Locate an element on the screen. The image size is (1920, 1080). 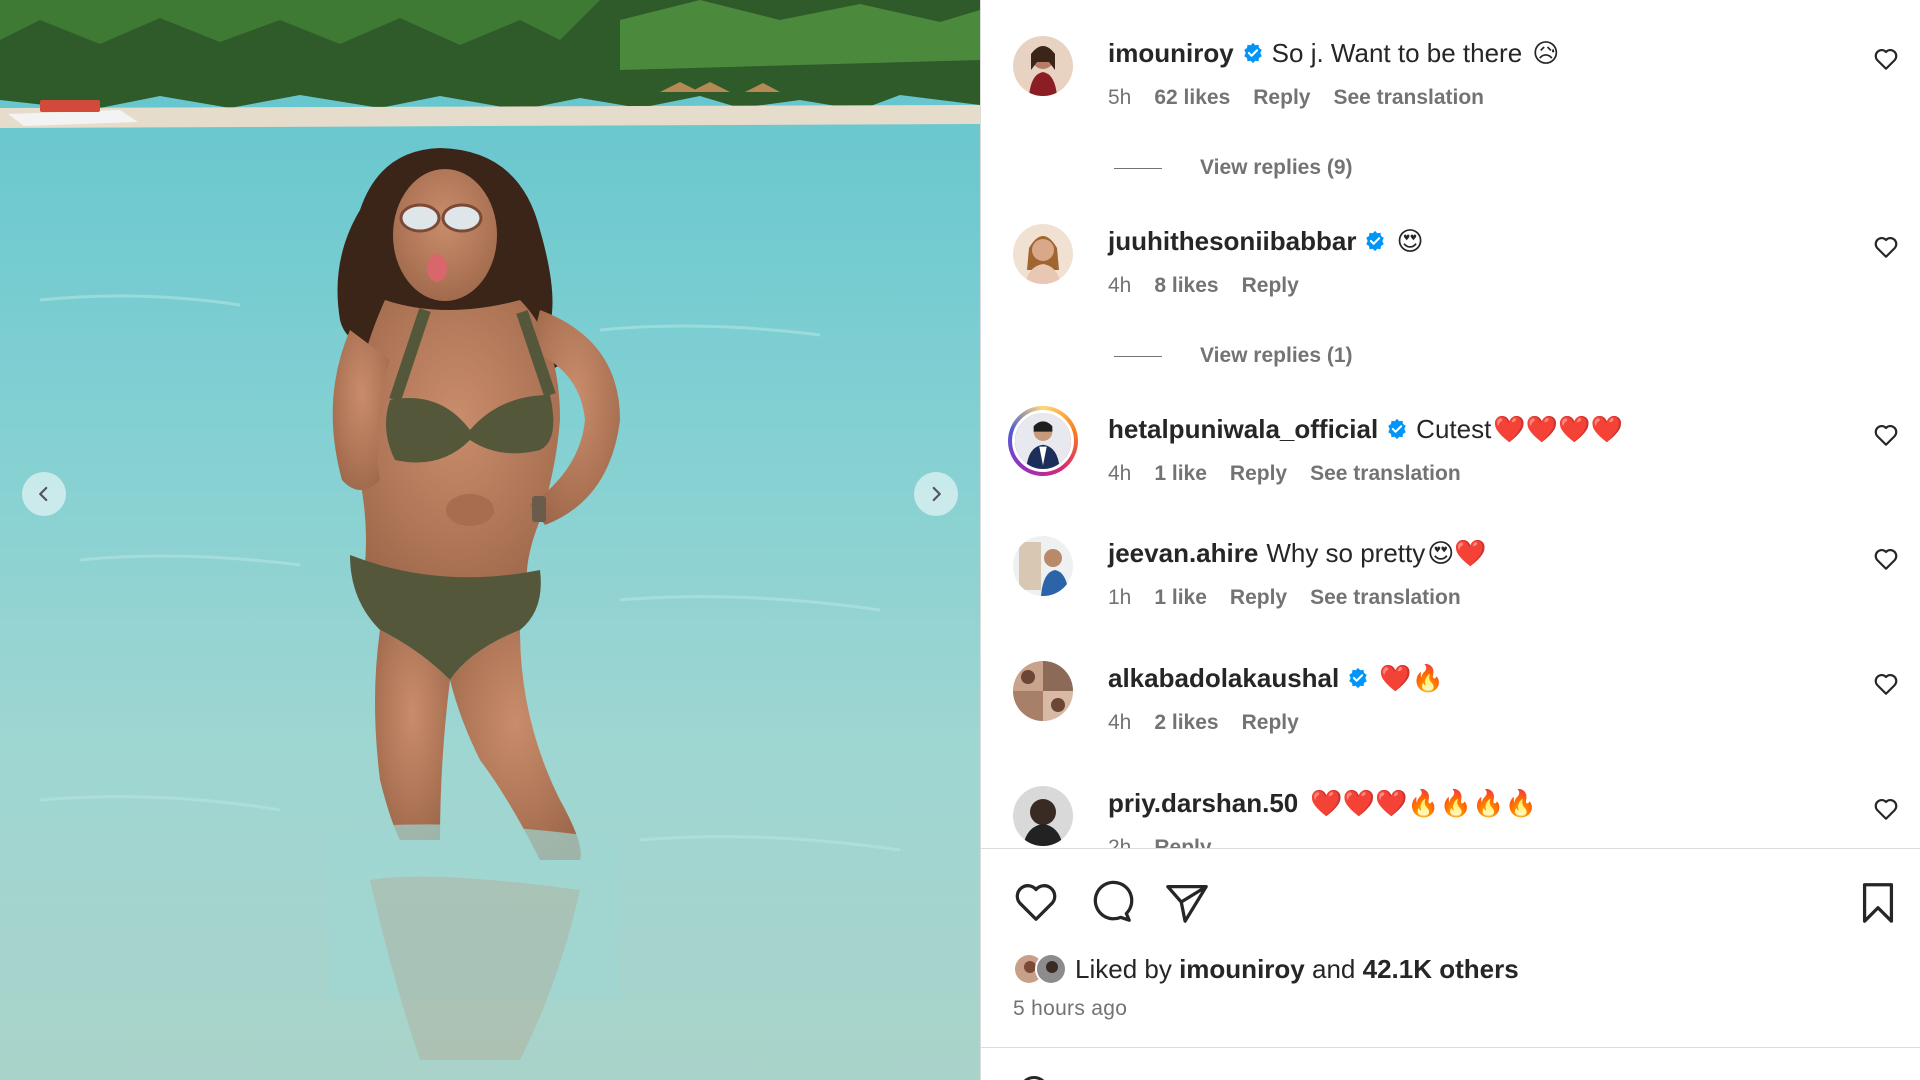
comment-emoji: ❤️🔥 is located at coordinates (1411, 678).